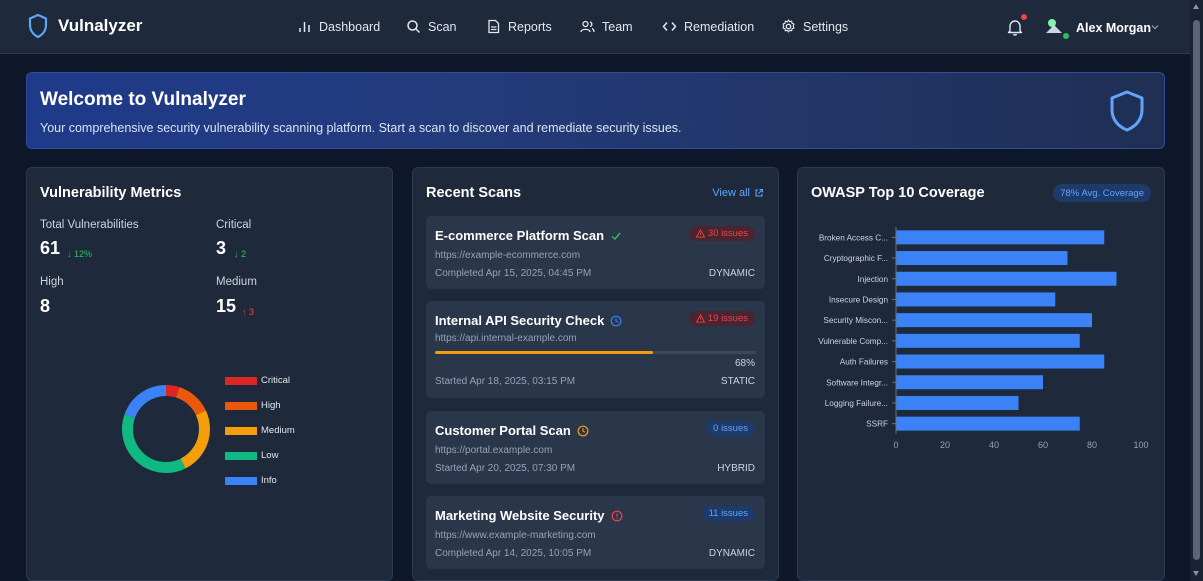 Image resolution: width=1203 pixels, height=581 pixels. I want to click on metric-label-total: Total Vulnerabilities, so click(89, 225).